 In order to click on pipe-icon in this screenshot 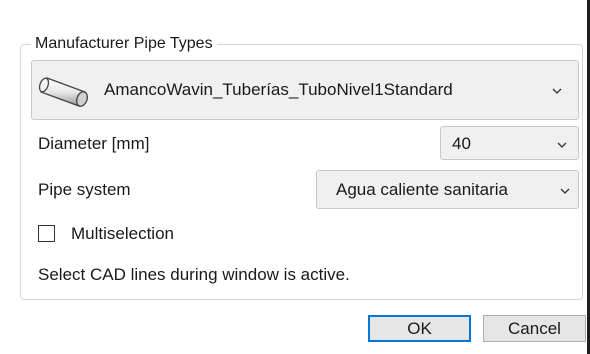, I will do `click(64, 92)`.